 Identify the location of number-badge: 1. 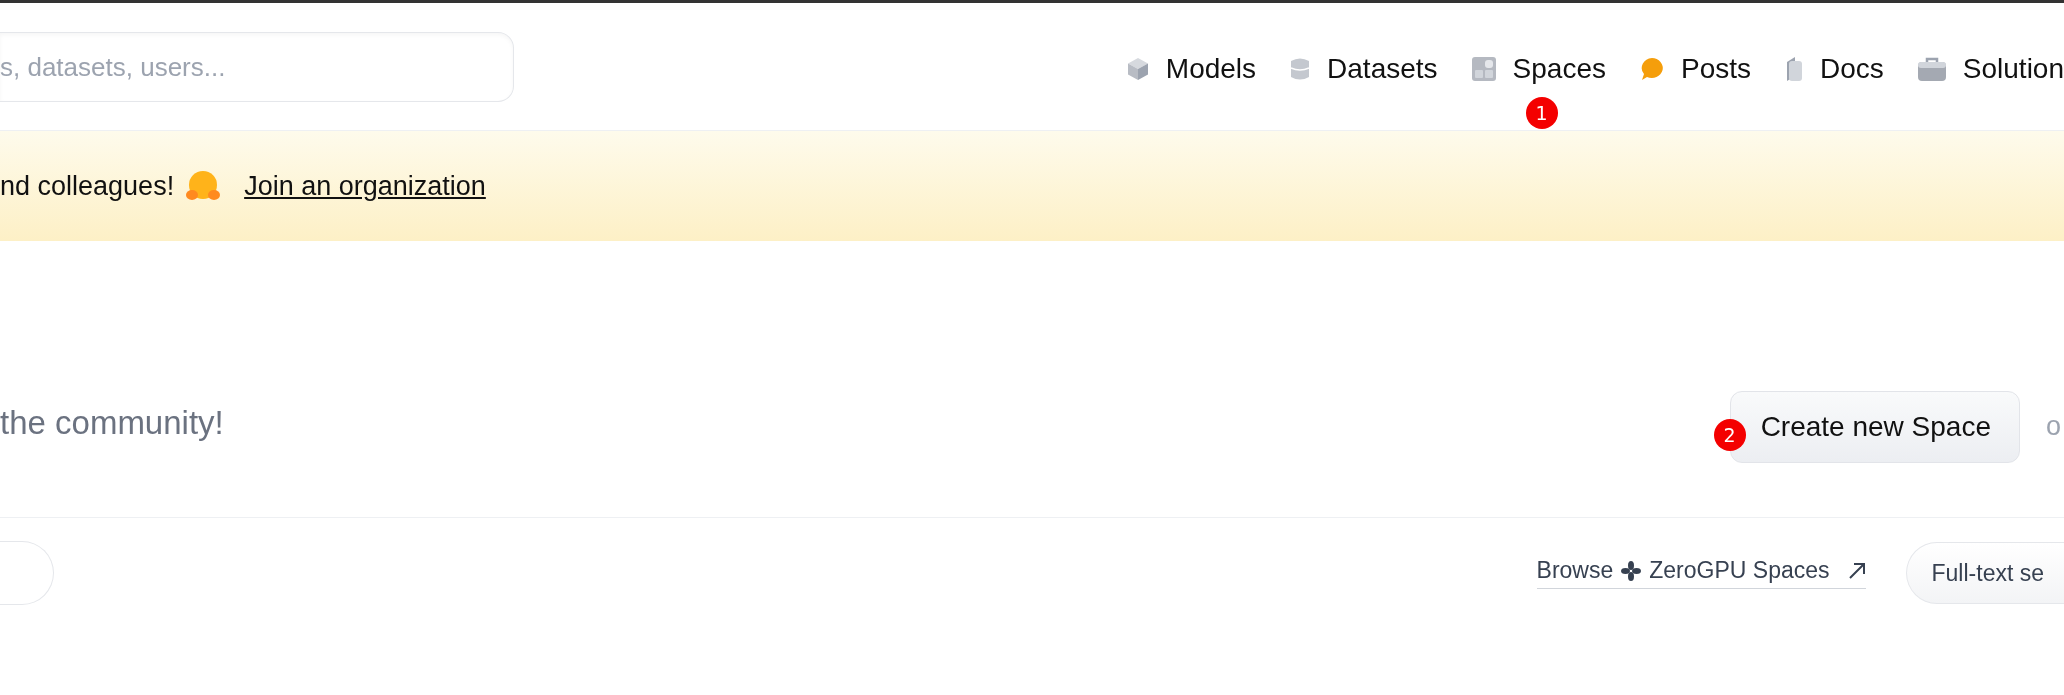
(1541, 113).